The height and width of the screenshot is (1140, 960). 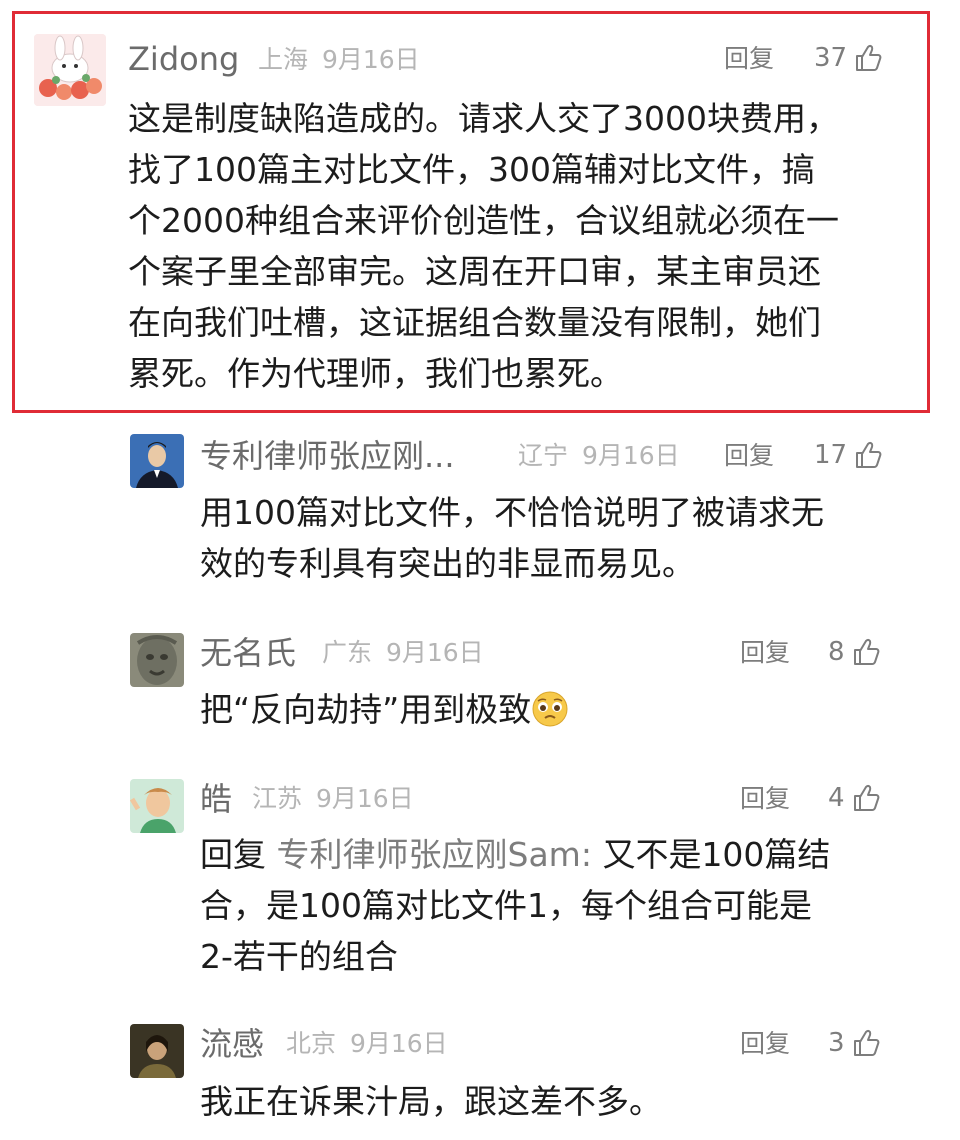 I want to click on location: 广东, so click(x=347, y=652).